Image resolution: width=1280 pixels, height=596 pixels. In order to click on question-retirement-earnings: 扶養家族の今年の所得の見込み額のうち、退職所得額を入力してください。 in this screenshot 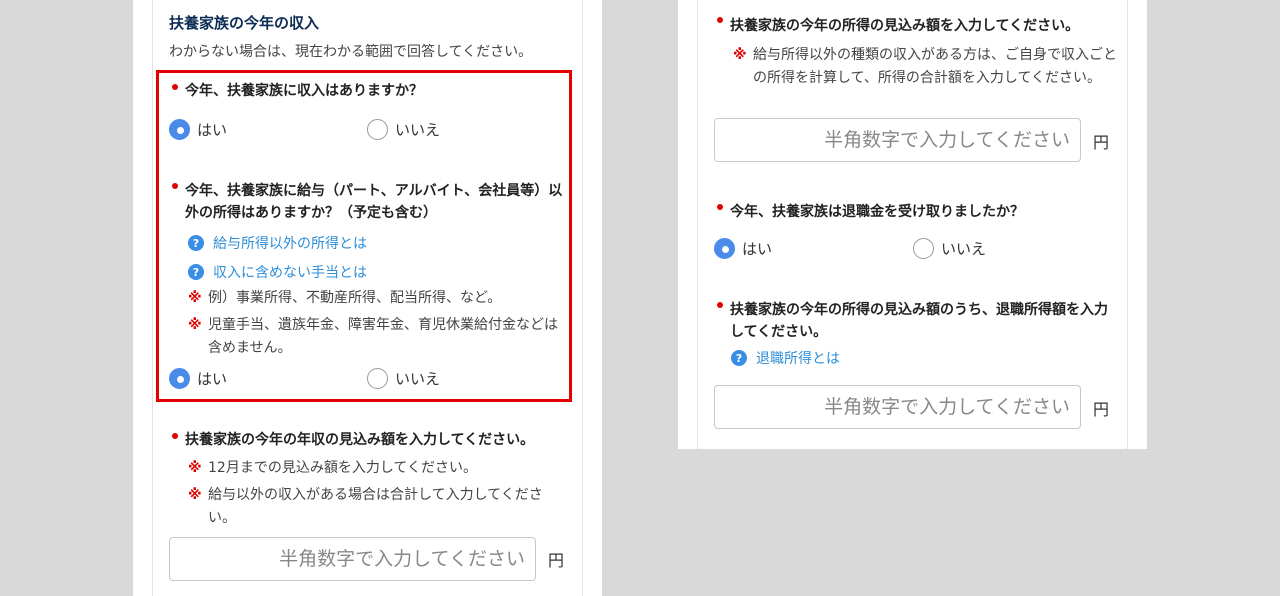, I will do `click(919, 321)`.